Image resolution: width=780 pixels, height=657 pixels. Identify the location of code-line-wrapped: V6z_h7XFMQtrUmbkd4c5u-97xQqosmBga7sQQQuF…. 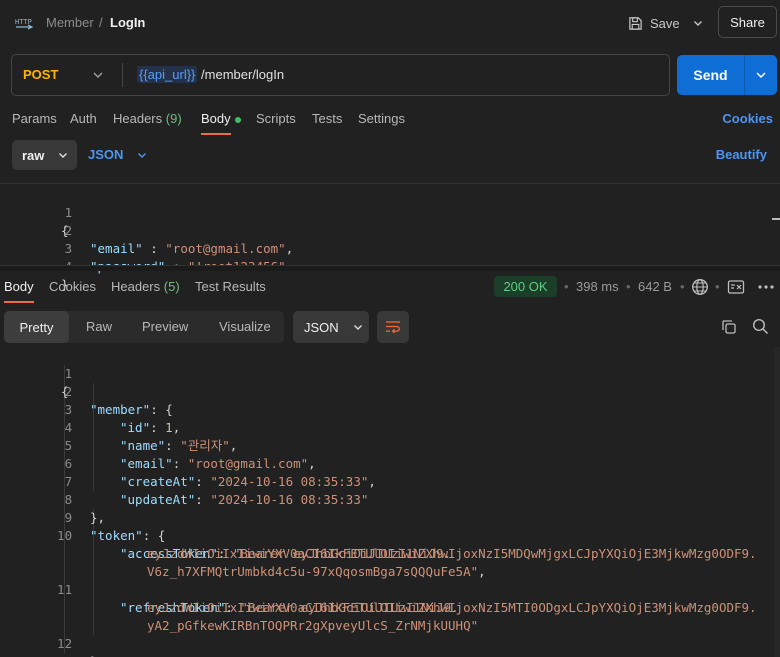
(390, 562).